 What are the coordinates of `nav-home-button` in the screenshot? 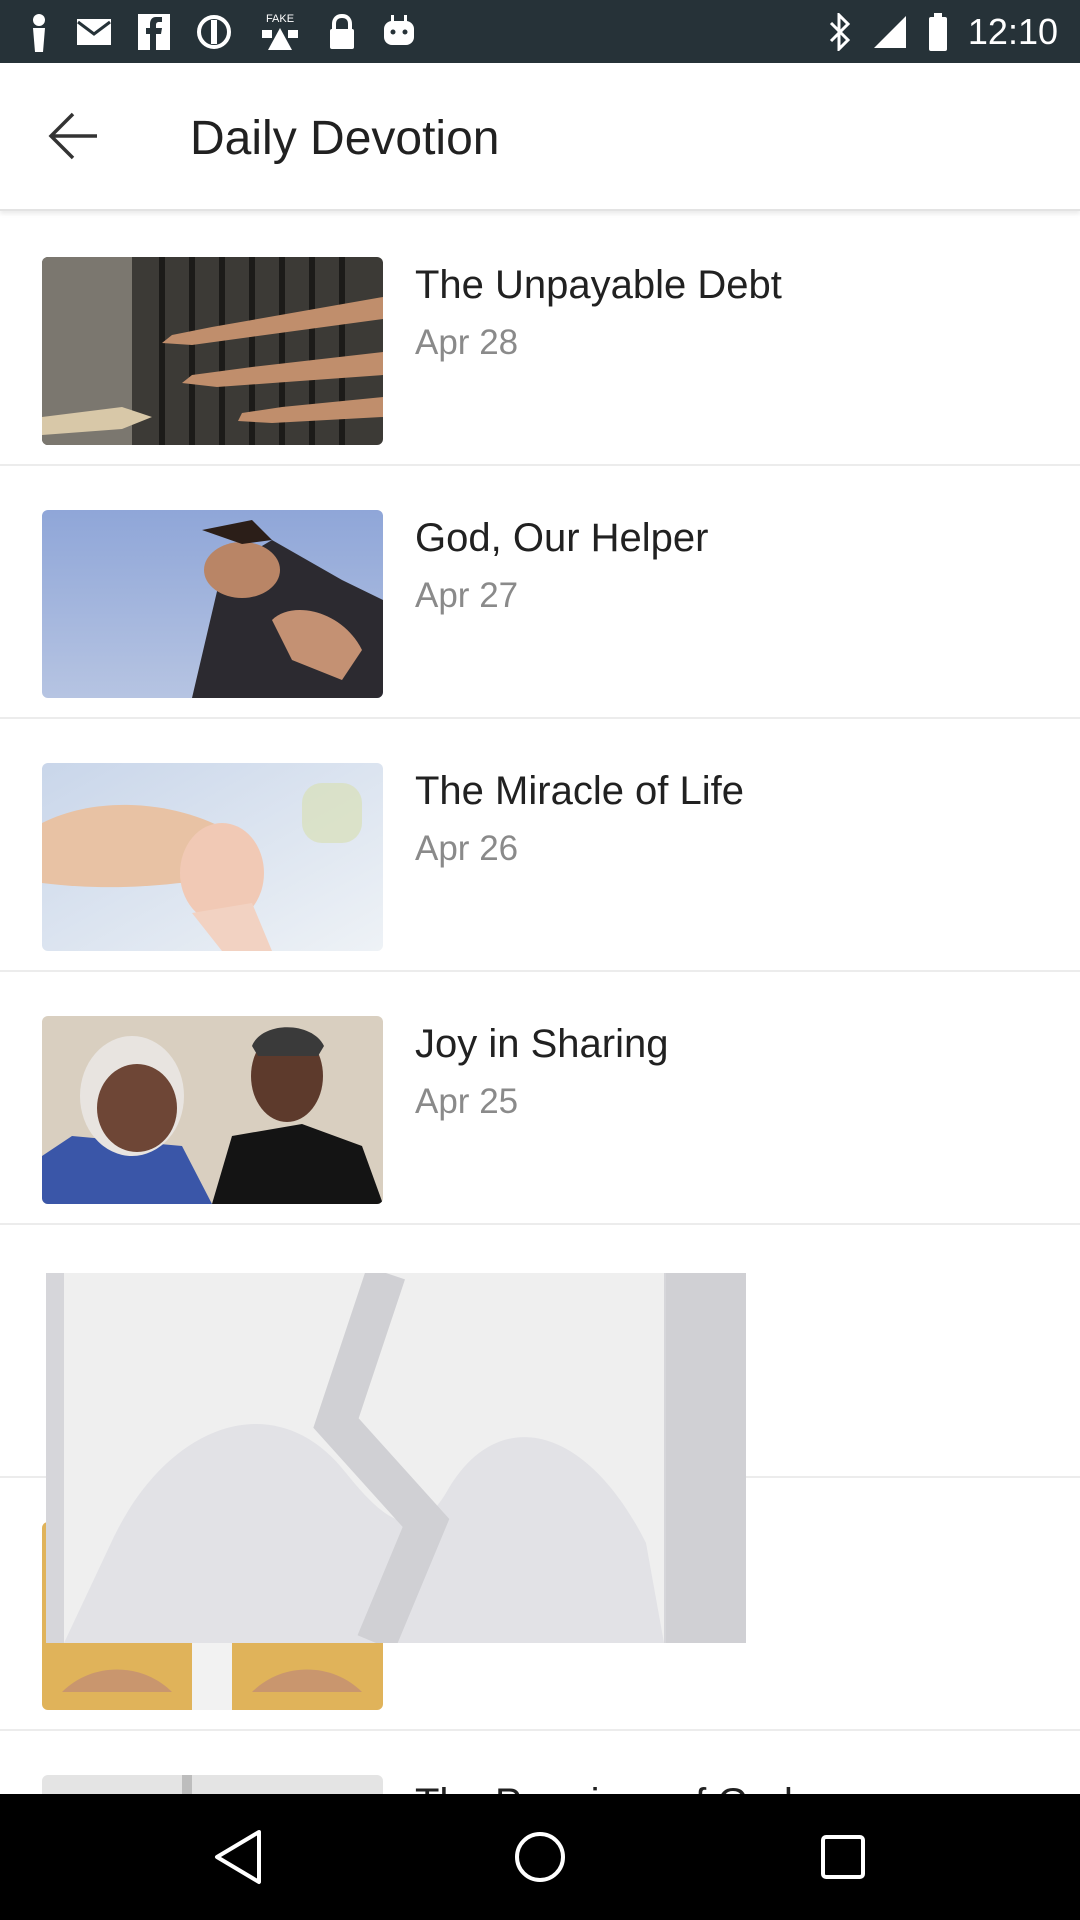 It's located at (540, 1857).